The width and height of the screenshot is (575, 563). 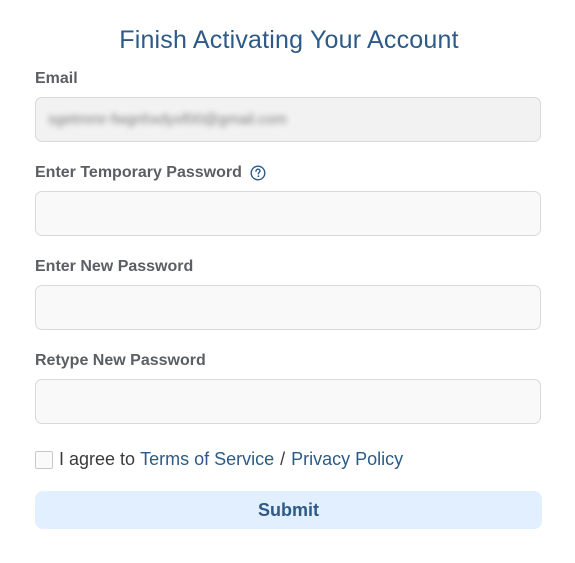 I want to click on new-password-field-wrapper, so click(x=288, y=307).